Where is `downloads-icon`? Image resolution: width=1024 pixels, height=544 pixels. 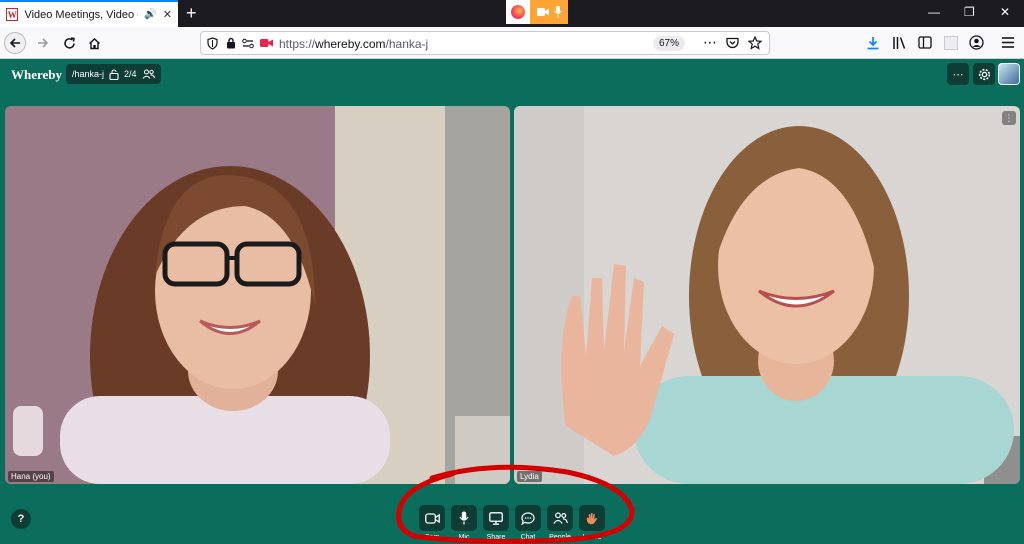 downloads-icon is located at coordinates (873, 43).